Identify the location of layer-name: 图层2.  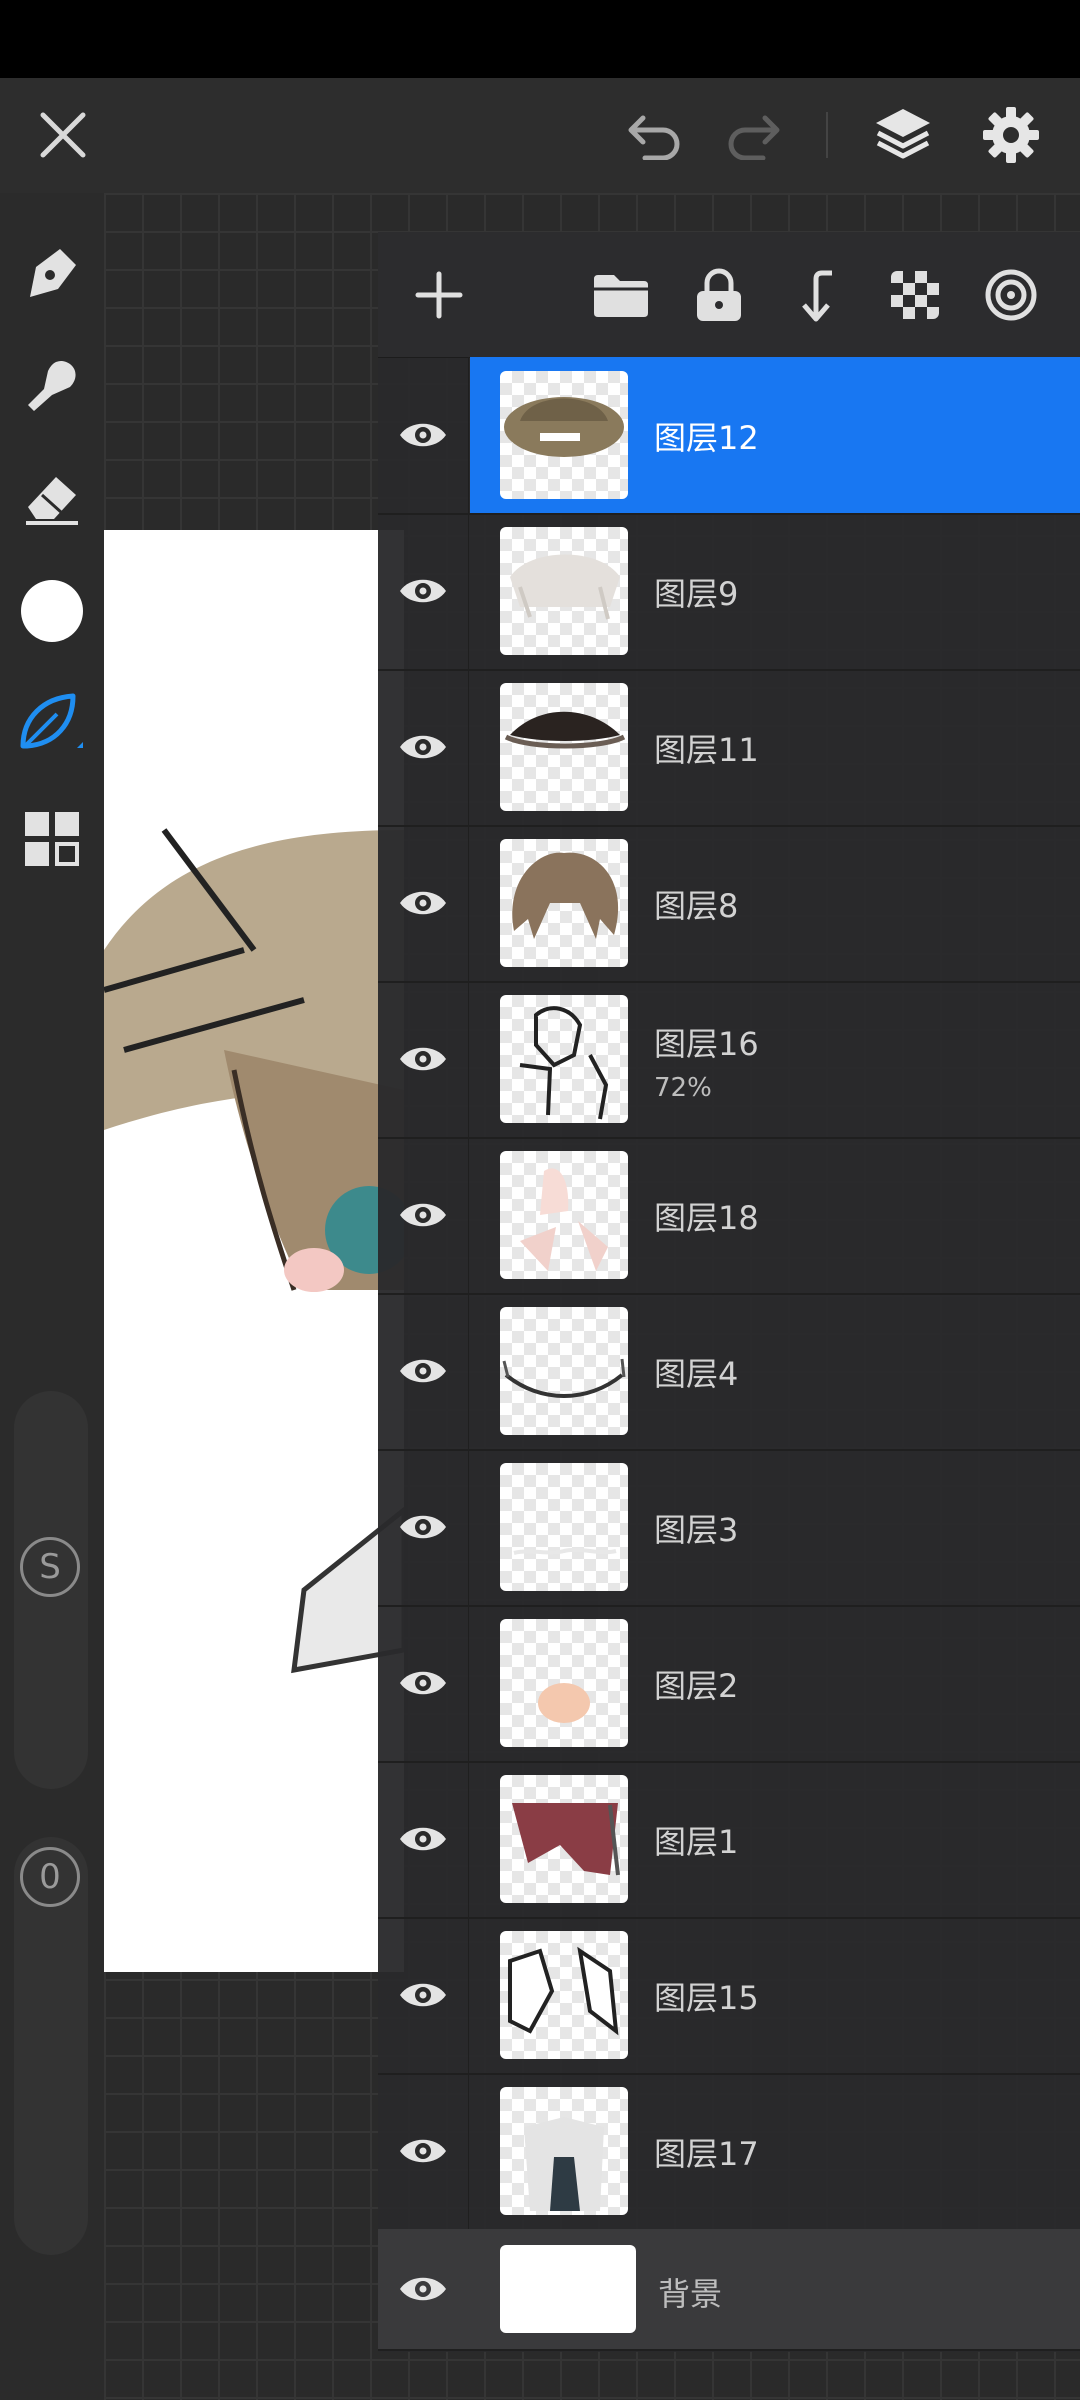
(696, 1686).